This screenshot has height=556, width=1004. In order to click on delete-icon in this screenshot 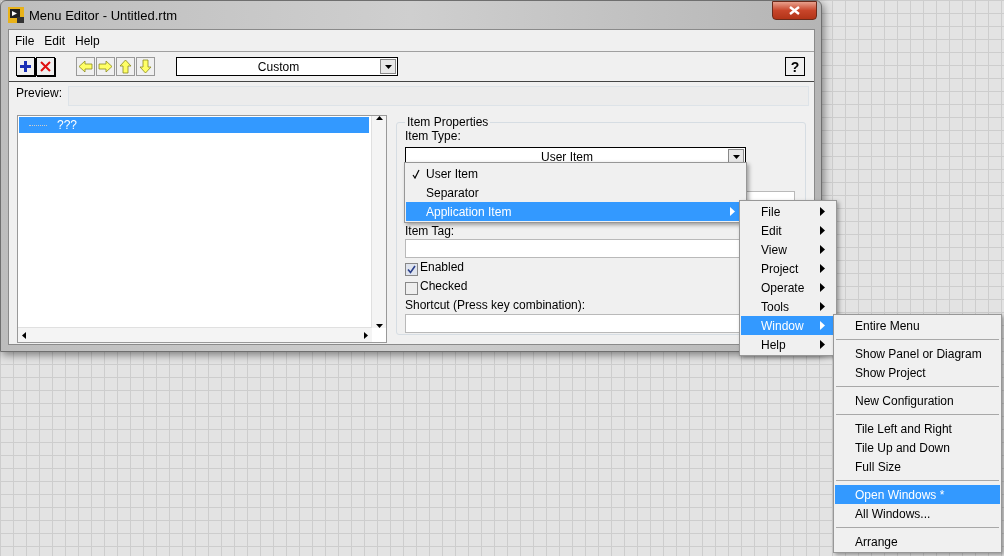, I will do `click(45, 66)`.